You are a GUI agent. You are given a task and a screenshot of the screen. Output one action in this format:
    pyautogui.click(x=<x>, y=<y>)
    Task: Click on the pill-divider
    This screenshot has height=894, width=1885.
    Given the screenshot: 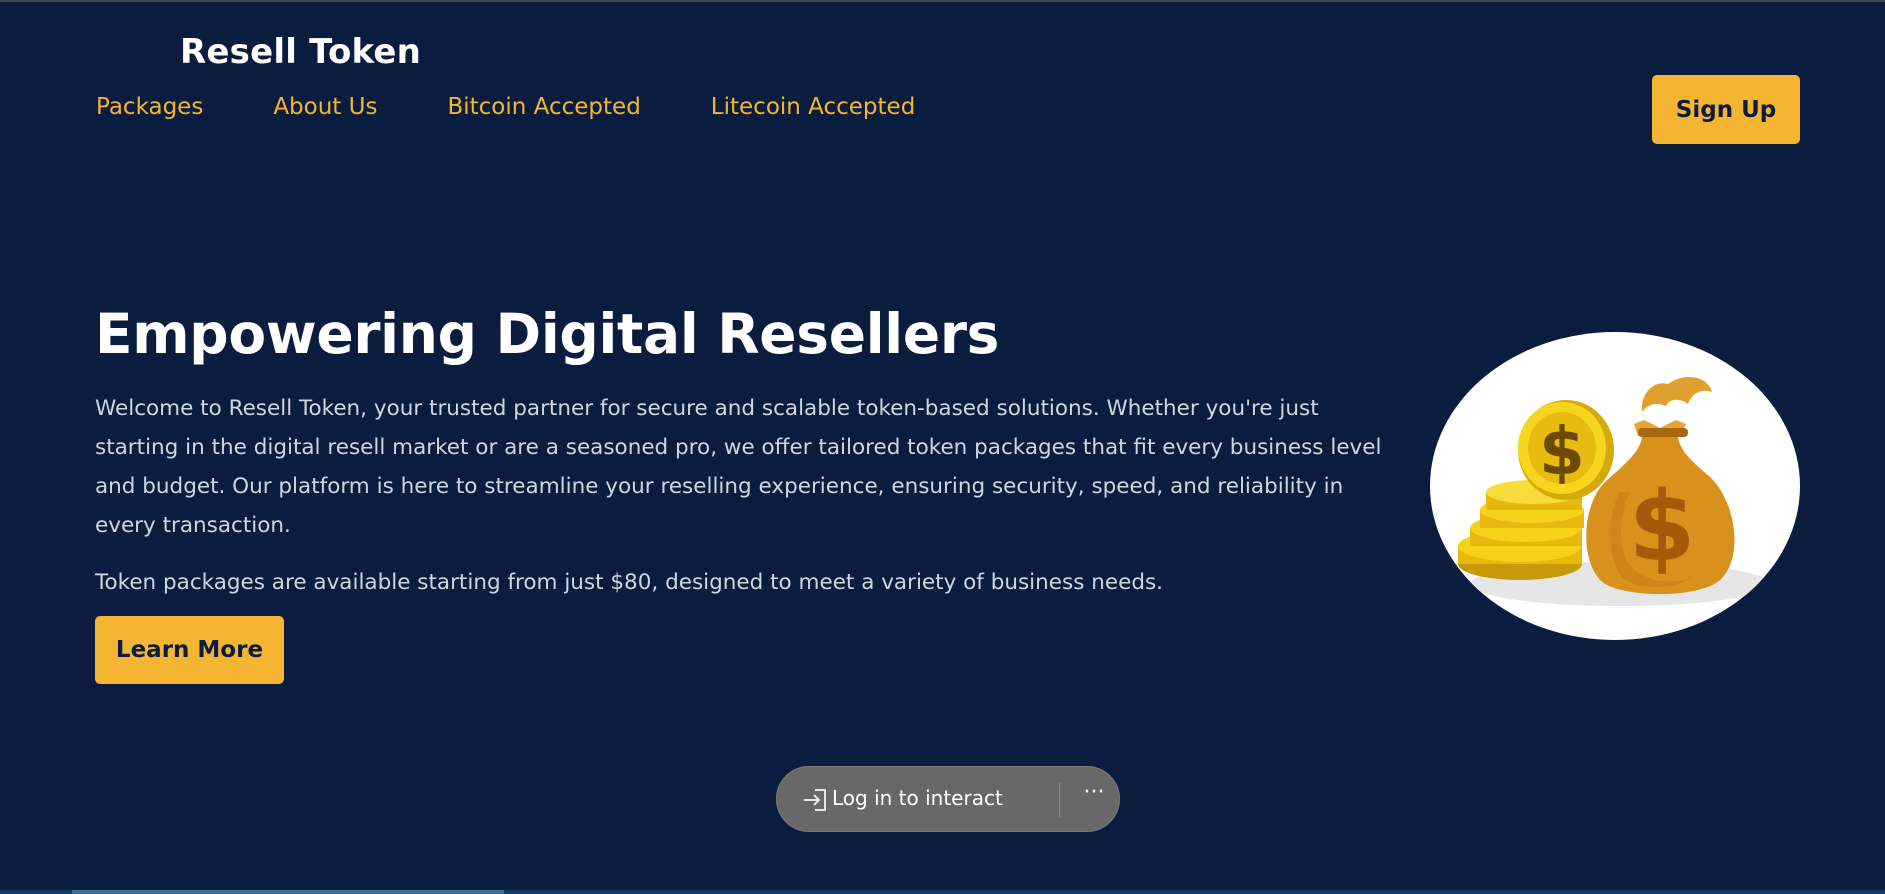 What is the action you would take?
    pyautogui.click(x=1059, y=800)
    